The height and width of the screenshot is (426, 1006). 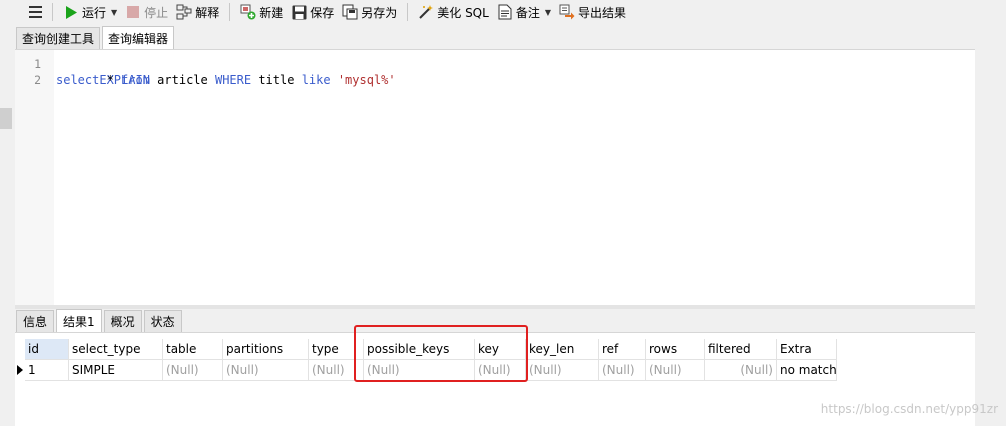 What do you see at coordinates (807, 349) in the screenshot?
I see `column-header-extra: Extra` at bounding box center [807, 349].